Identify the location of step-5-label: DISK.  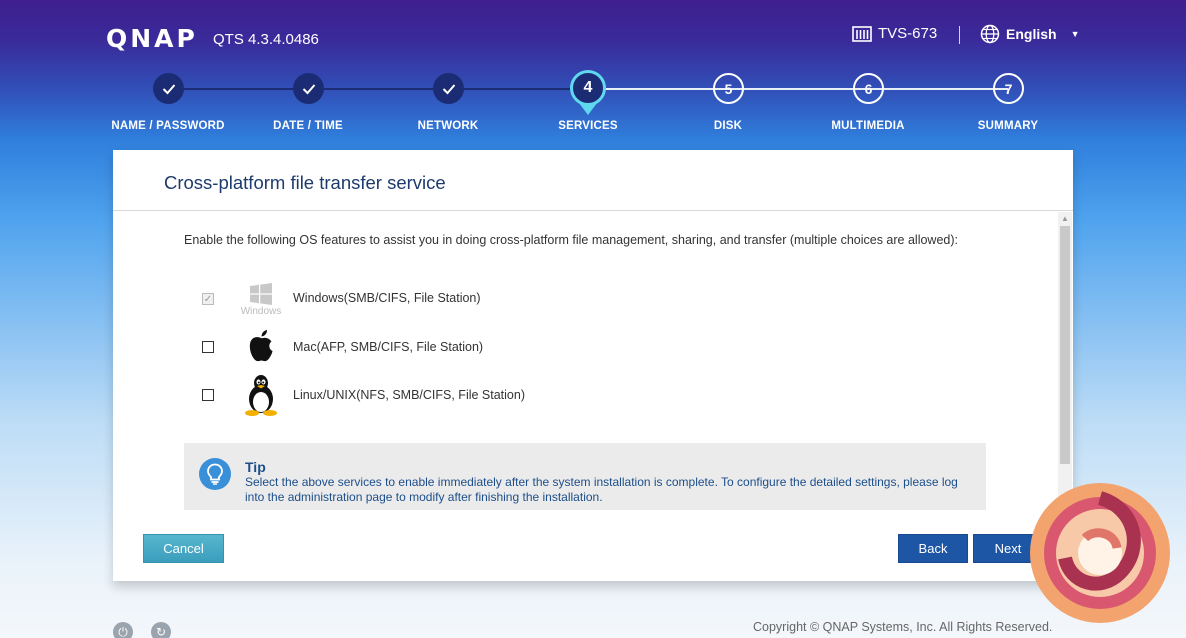
(728, 126).